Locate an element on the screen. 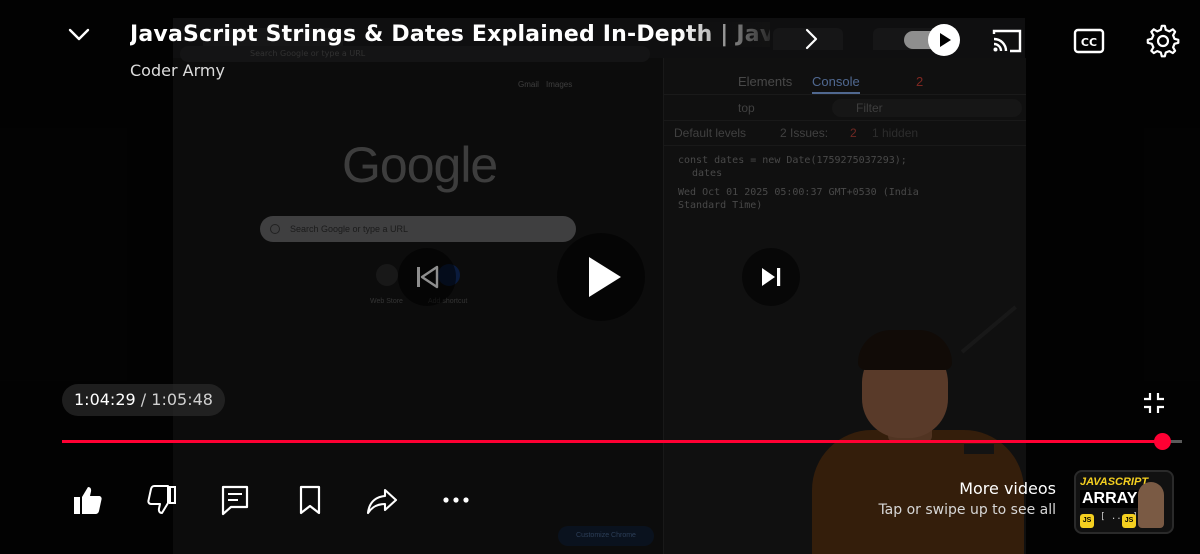 The image size is (1200, 554). current-time: 1:04:29 is located at coordinates (105, 399).